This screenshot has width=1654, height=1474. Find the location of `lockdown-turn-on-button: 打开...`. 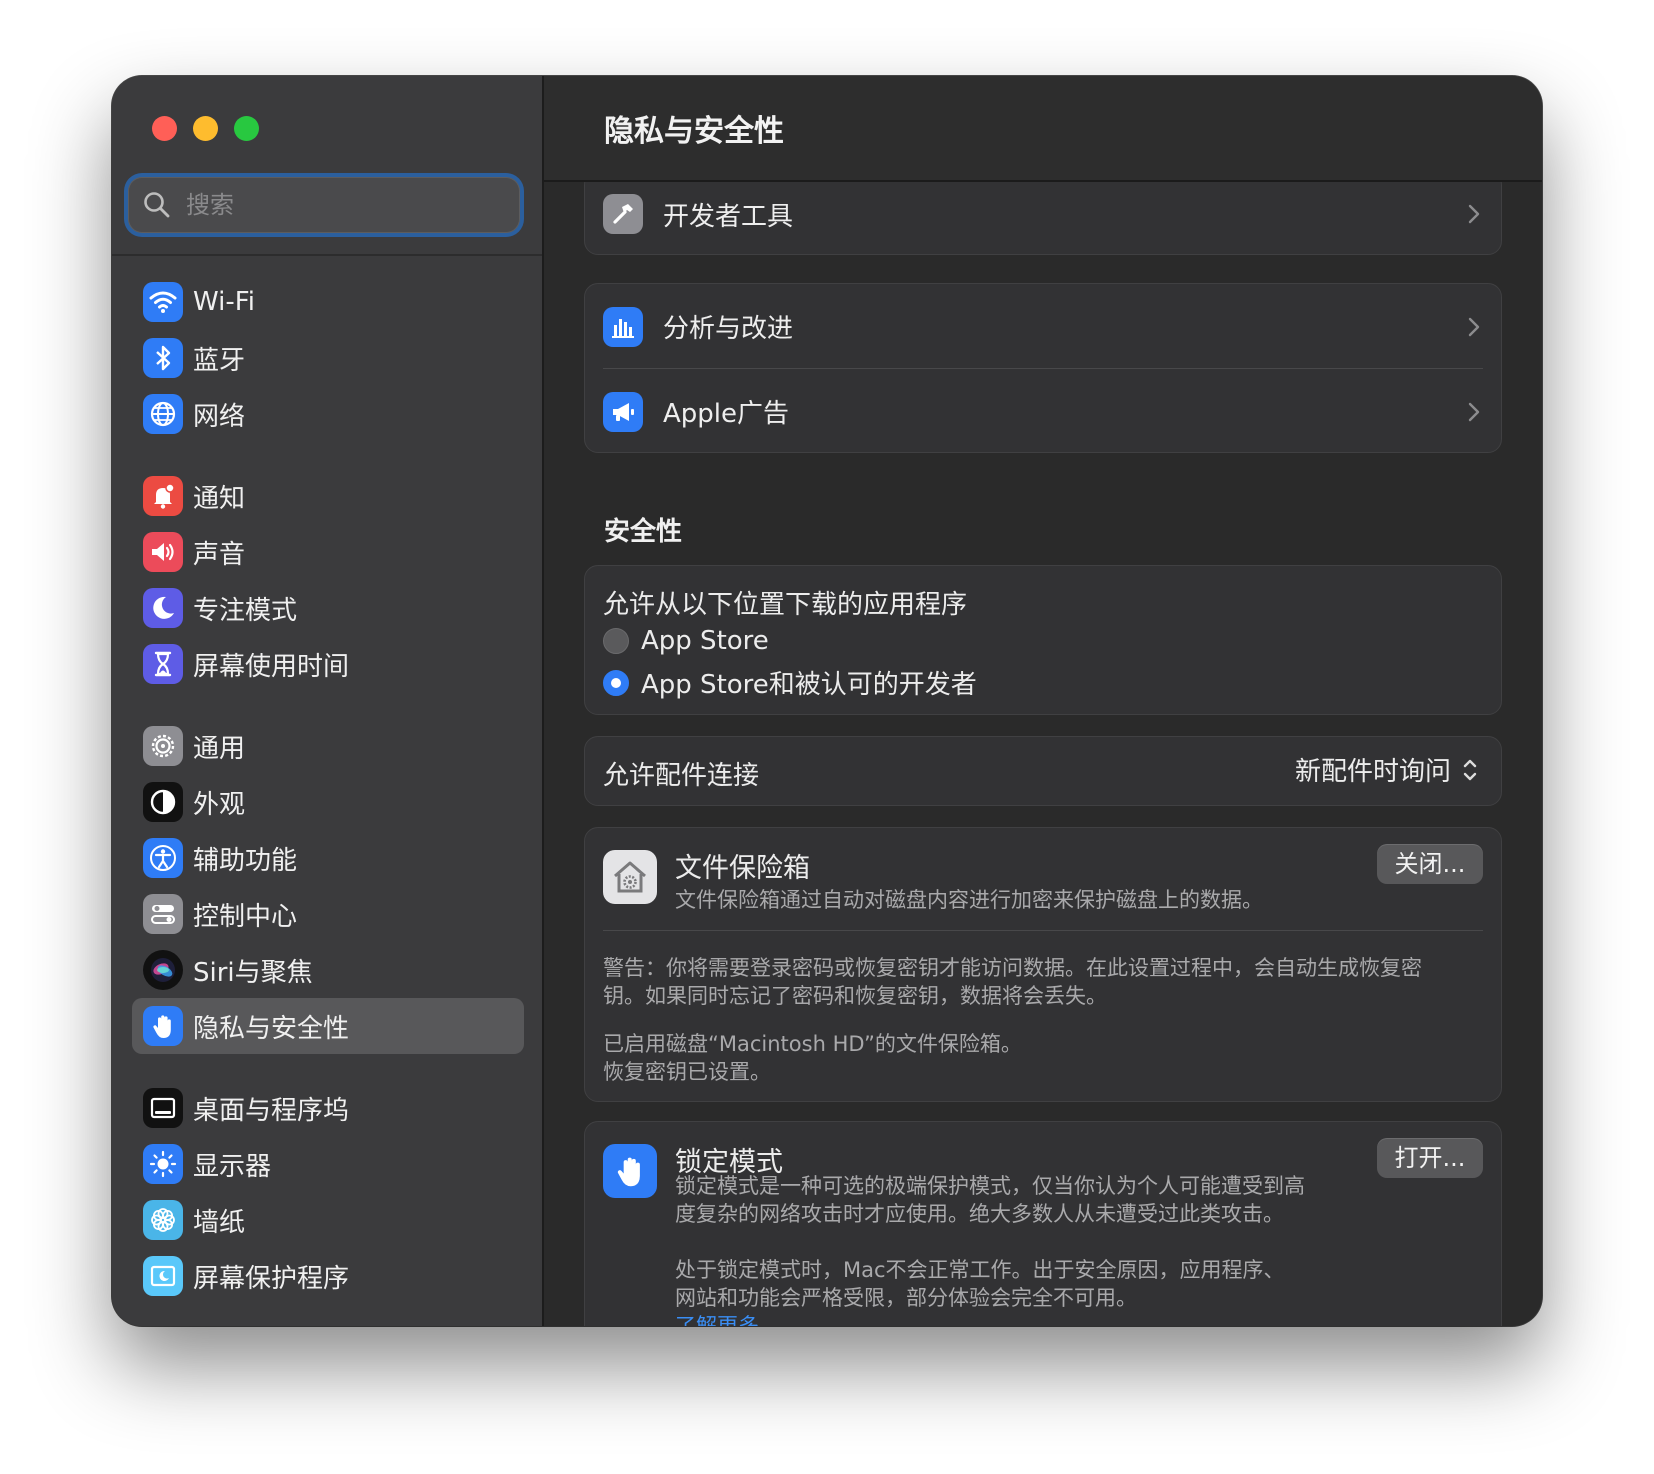

lockdown-turn-on-button: 打开... is located at coordinates (1430, 1158).